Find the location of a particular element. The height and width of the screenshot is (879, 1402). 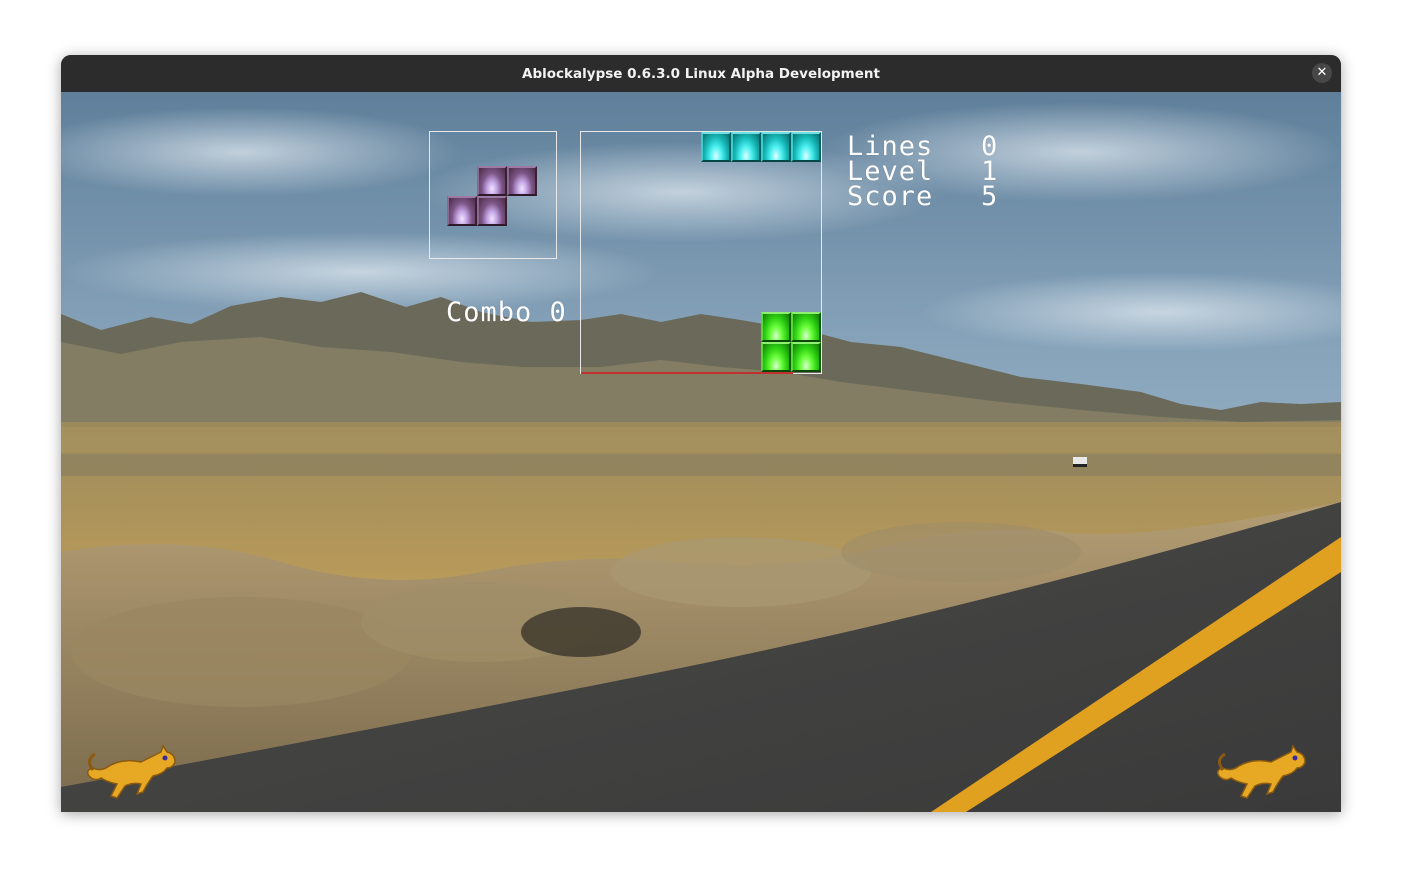

playfield is located at coordinates (701, 252).